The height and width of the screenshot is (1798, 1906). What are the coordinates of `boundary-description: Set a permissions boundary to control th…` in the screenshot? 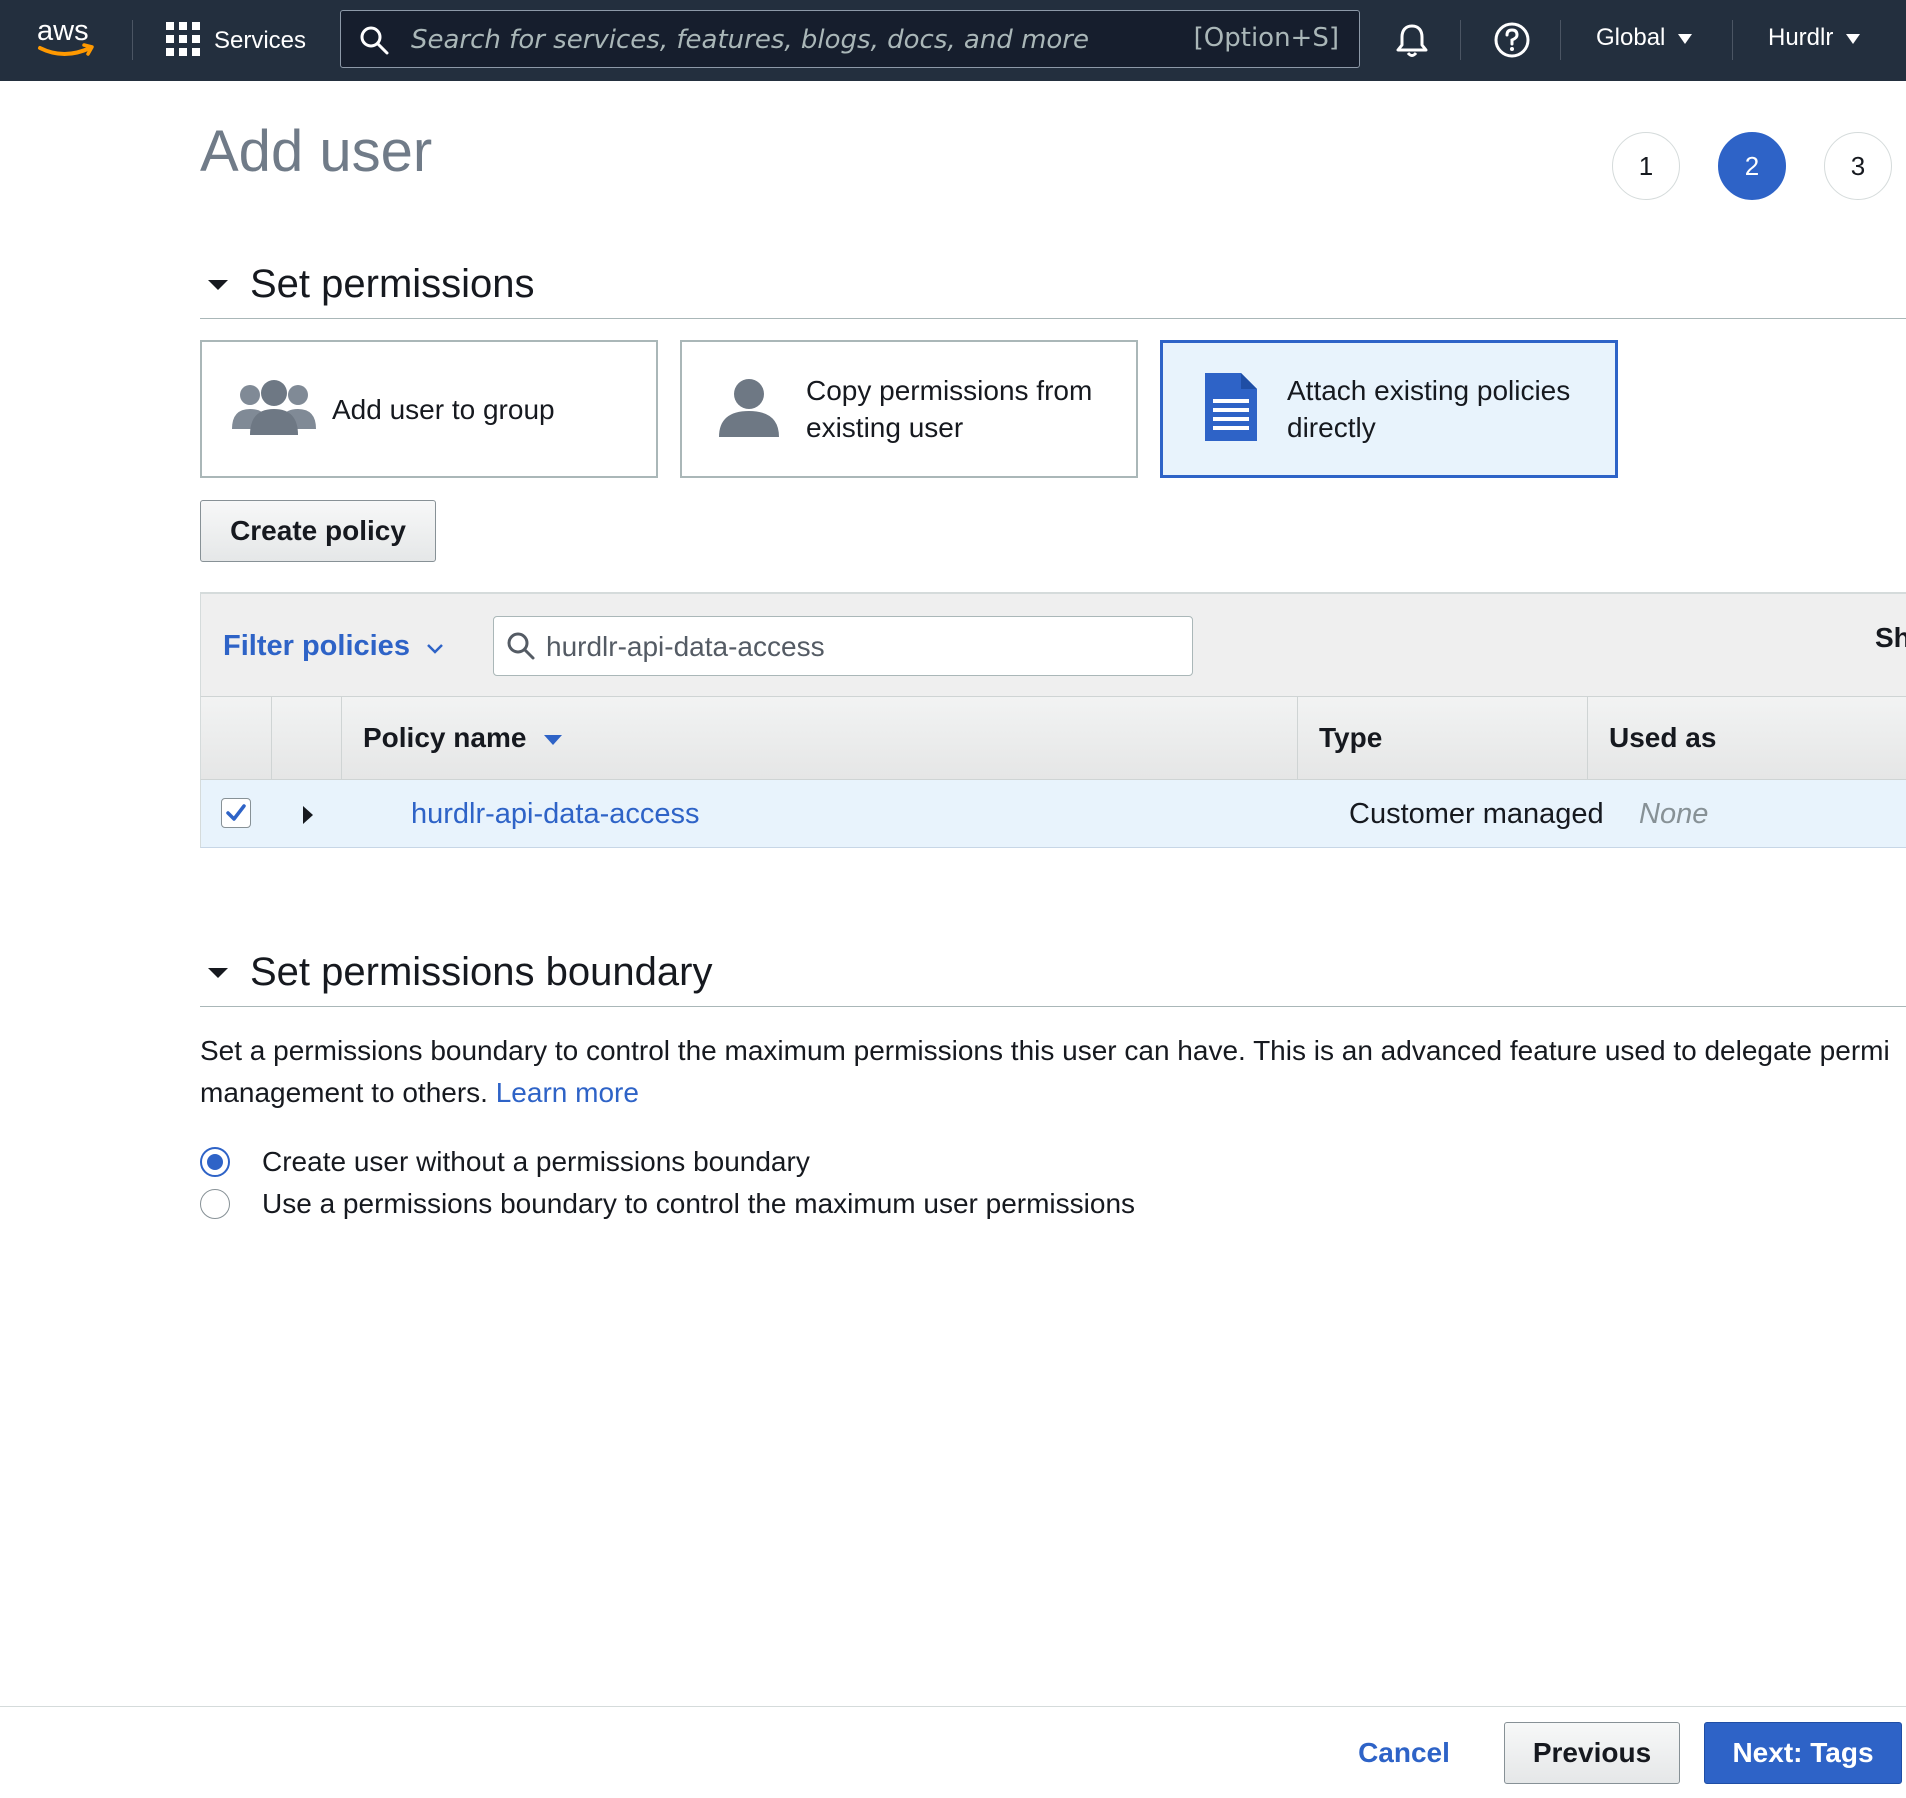 It's located at (1053, 1072).